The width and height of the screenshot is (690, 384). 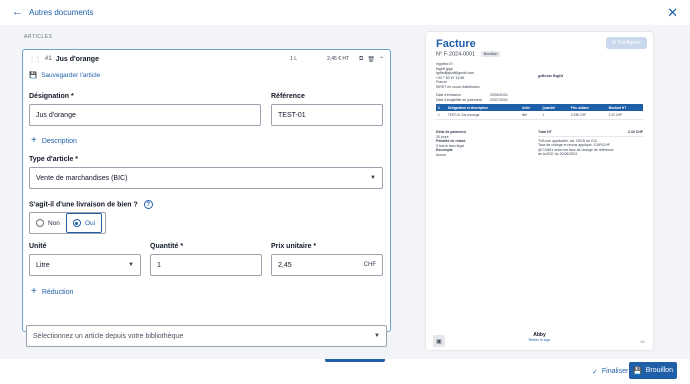 I want to click on brand-logo: Abby Retirer le logo, so click(x=539, y=337).